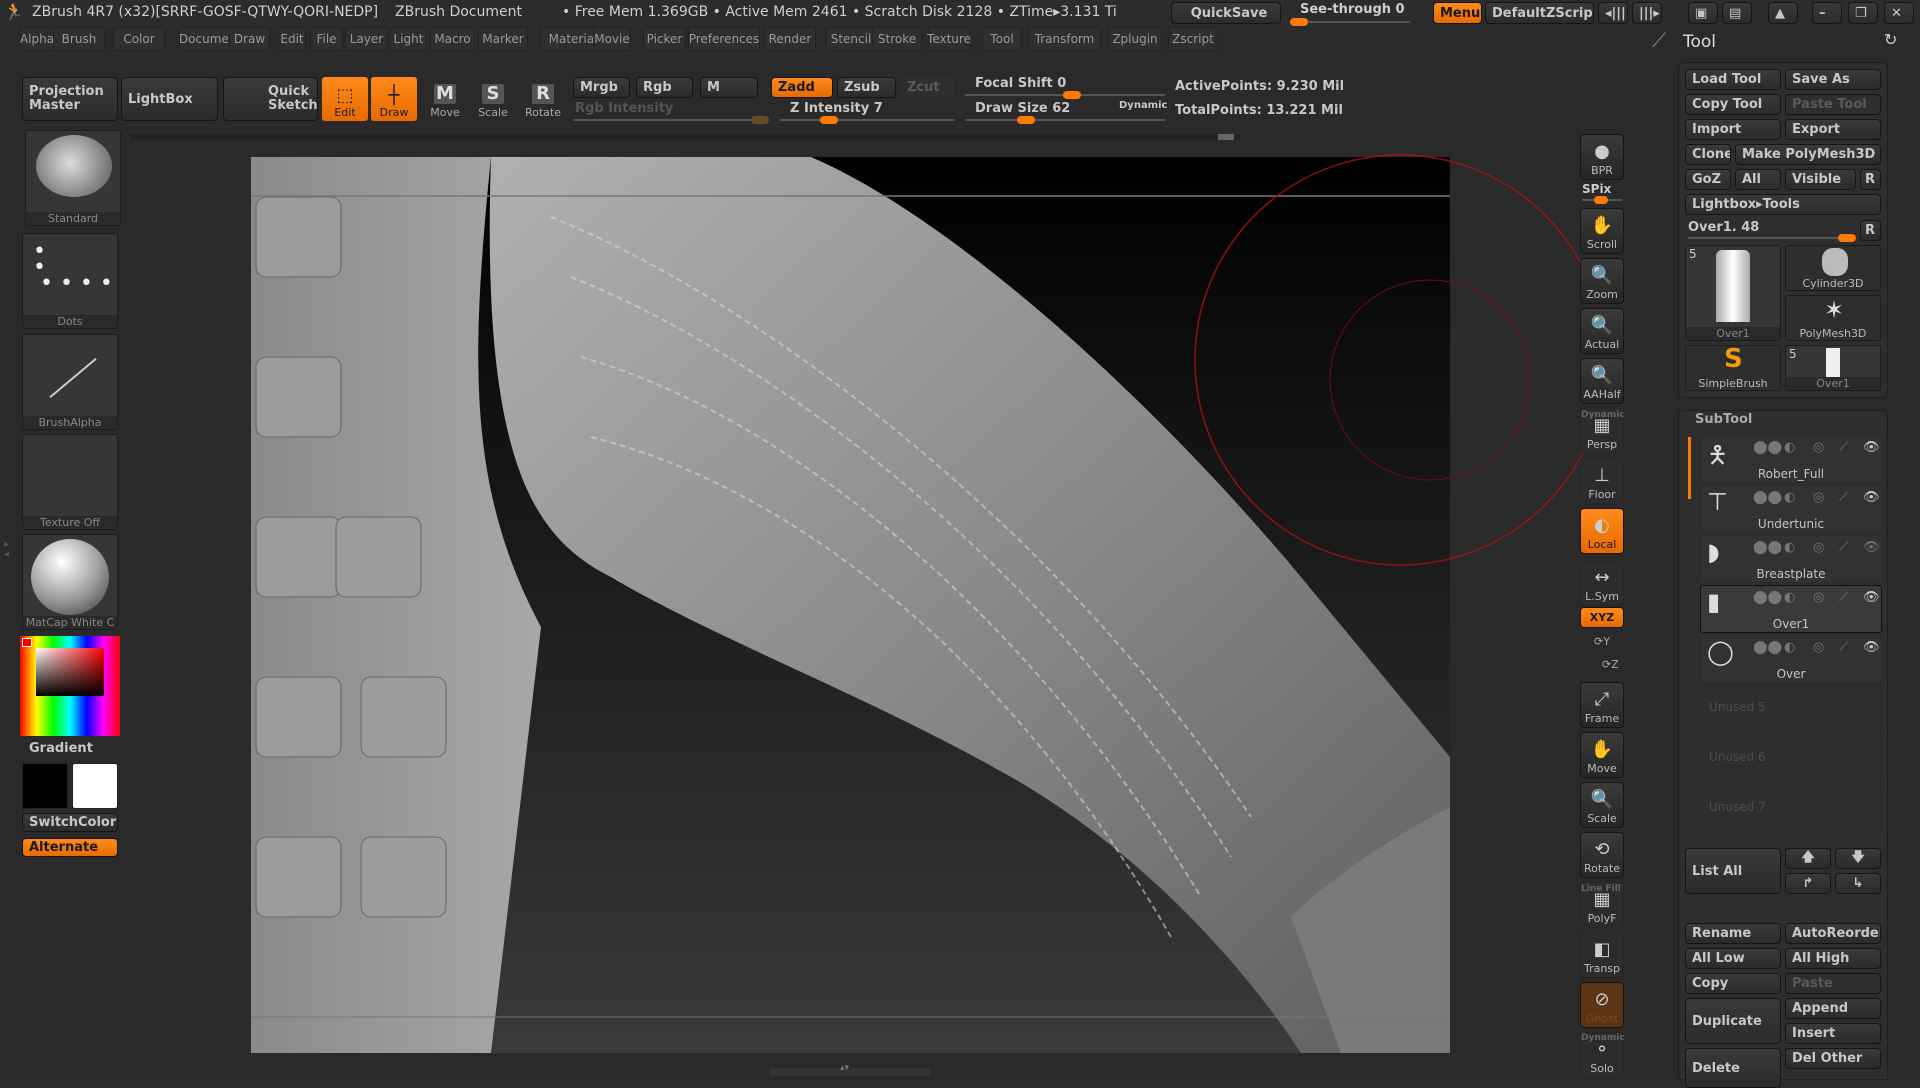 The image size is (1920, 1088). What do you see at coordinates (1733, 983) in the screenshot?
I see `copy-subtool-button: Copy` at bounding box center [1733, 983].